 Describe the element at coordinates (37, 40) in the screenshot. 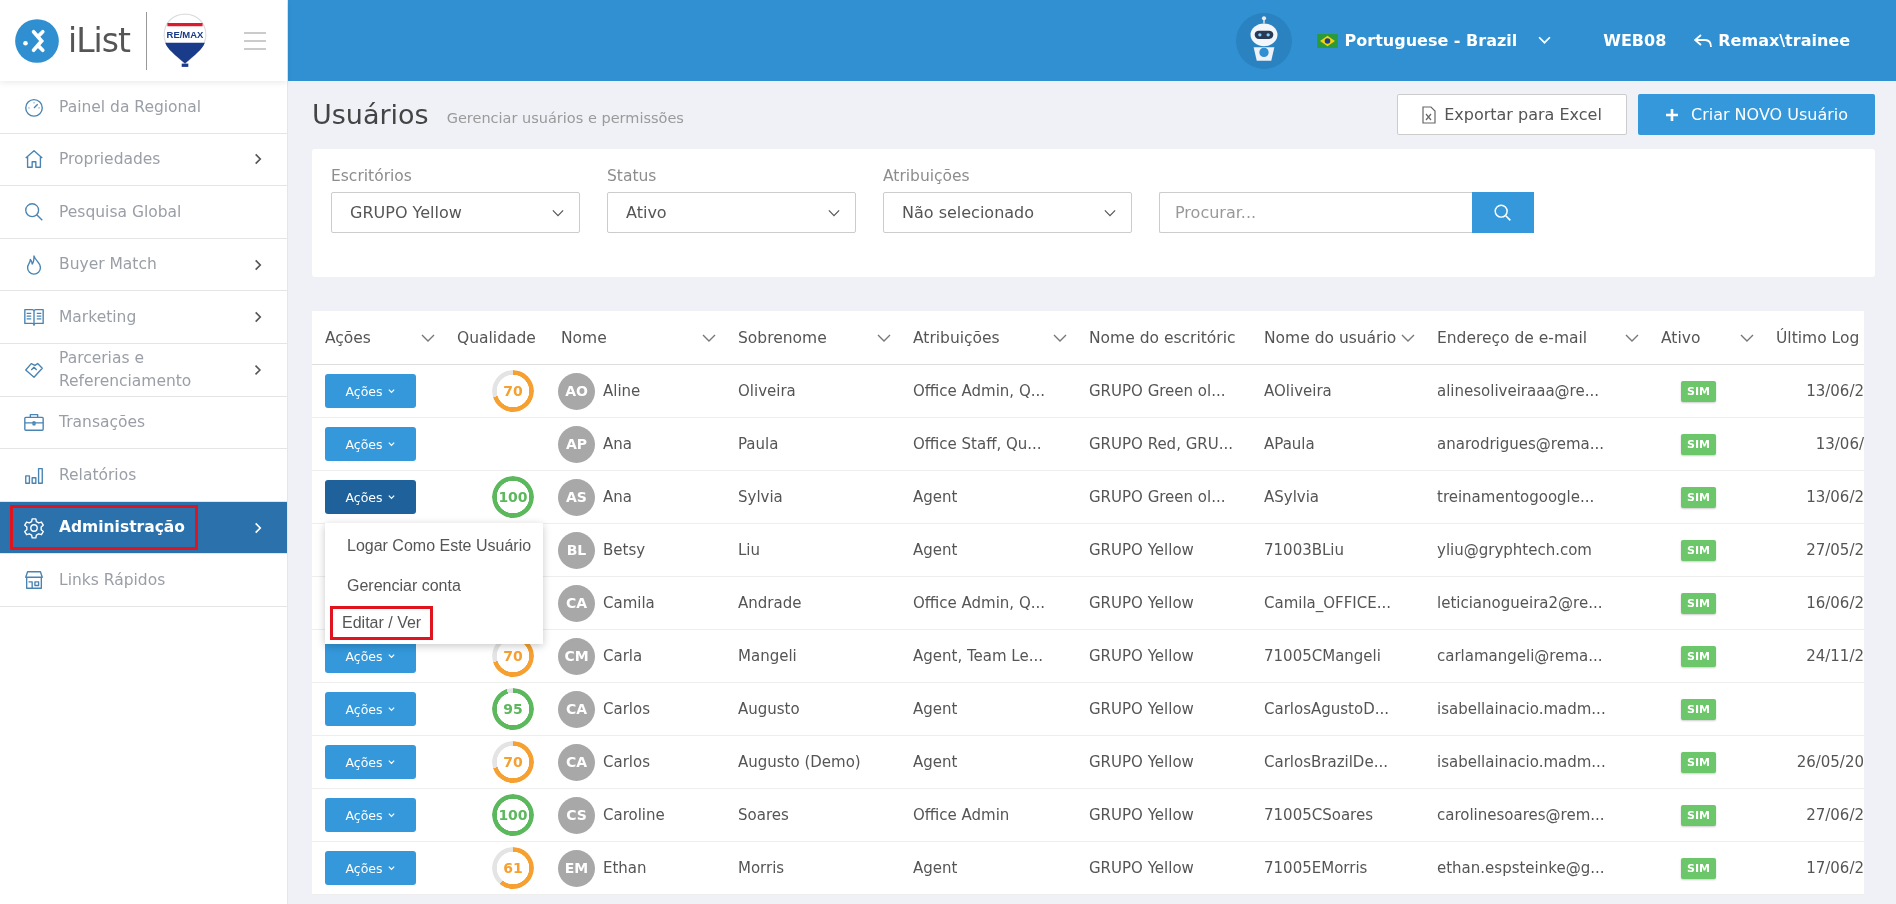

I see `ilist-logo-icon` at that location.